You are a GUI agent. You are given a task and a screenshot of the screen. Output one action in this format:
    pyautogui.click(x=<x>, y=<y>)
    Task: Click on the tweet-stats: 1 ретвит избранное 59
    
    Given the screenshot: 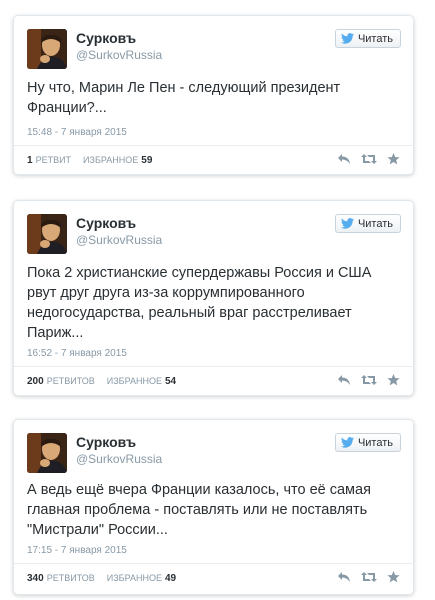 What is the action you would take?
    pyautogui.click(x=89, y=160)
    